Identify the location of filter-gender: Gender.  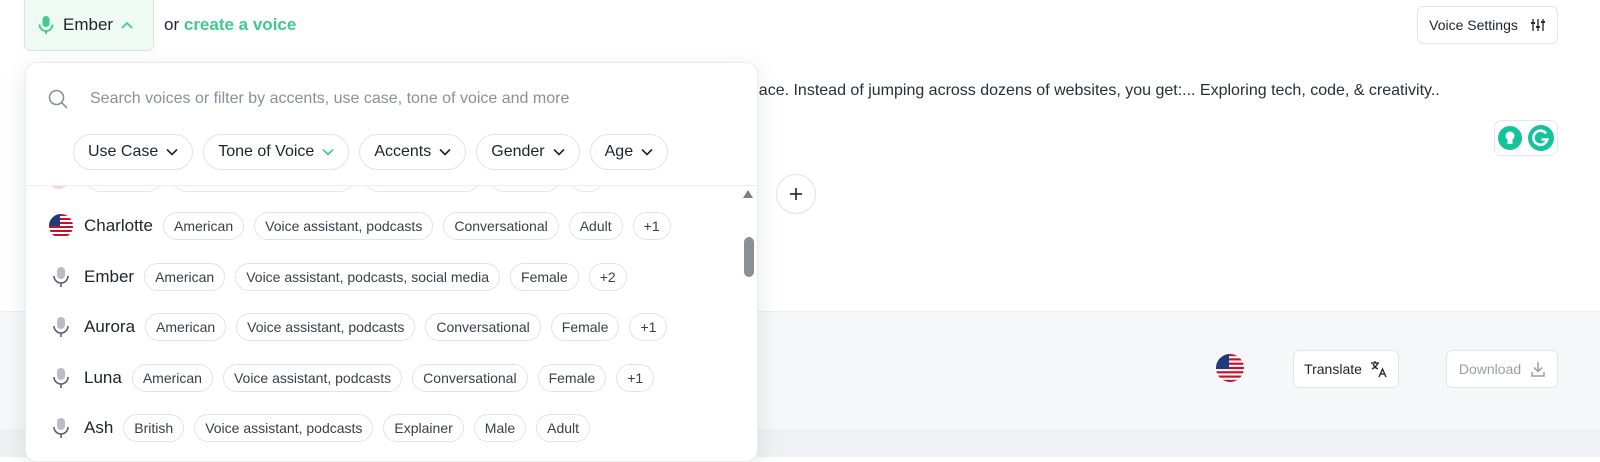
(528, 152).